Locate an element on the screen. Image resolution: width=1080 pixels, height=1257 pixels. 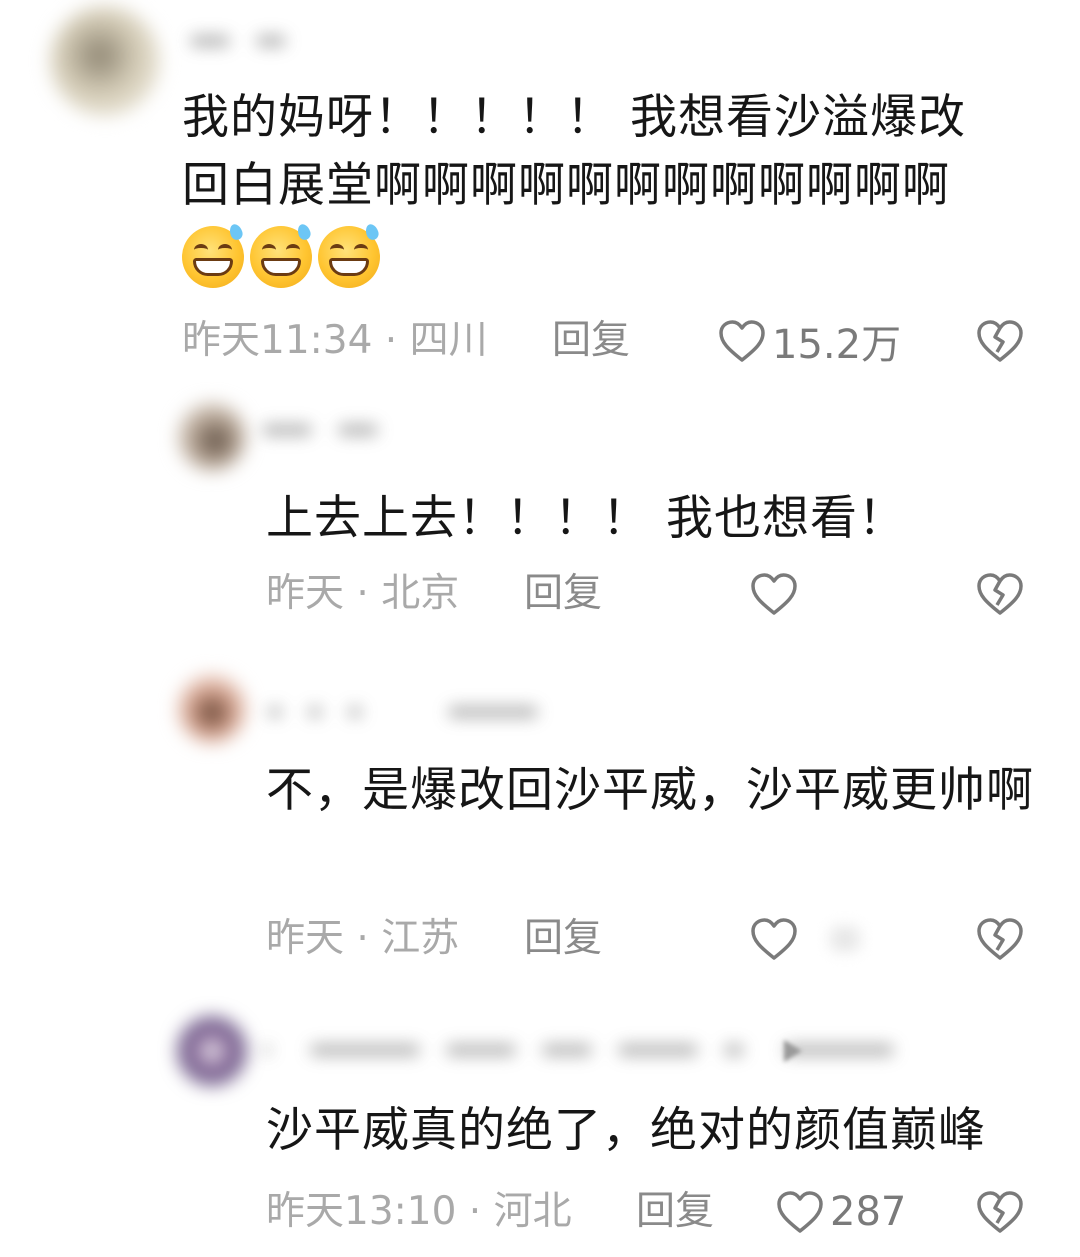
comment-text: 我的妈呀！！！！！ 我想看沙溢爆改 回白展堂啊啊啊啊啊啊啊啊啊啊啊啊 is located at coordinates (574, 151).